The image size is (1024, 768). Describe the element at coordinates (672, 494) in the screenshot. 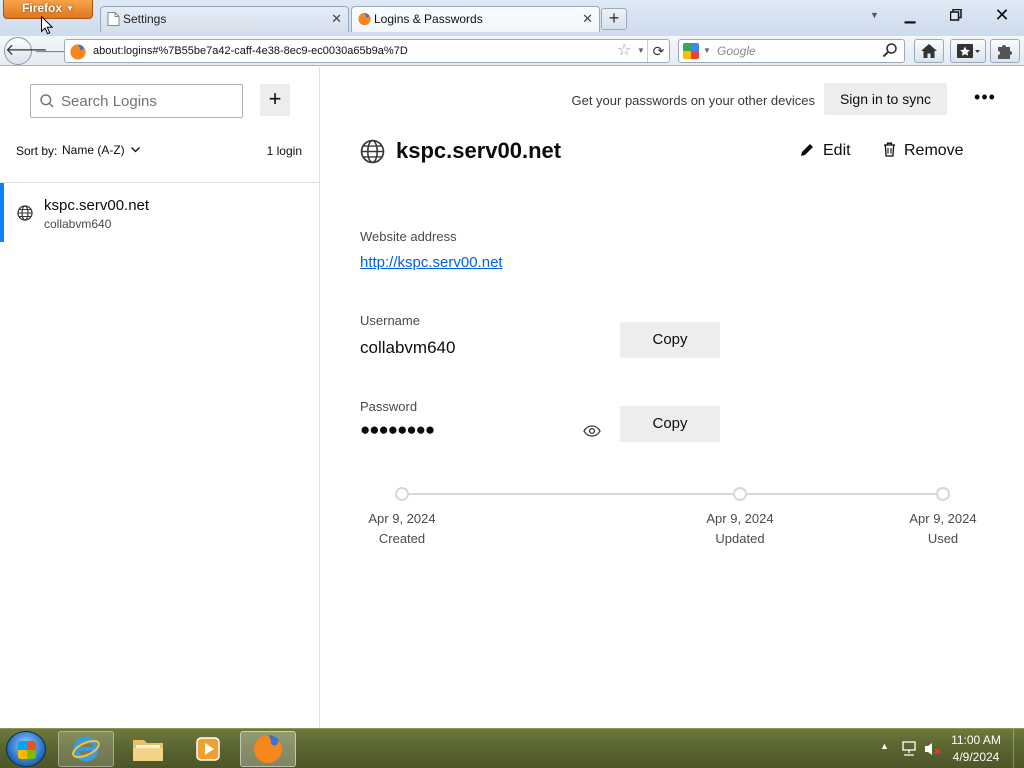

I see `timeline-line` at that location.